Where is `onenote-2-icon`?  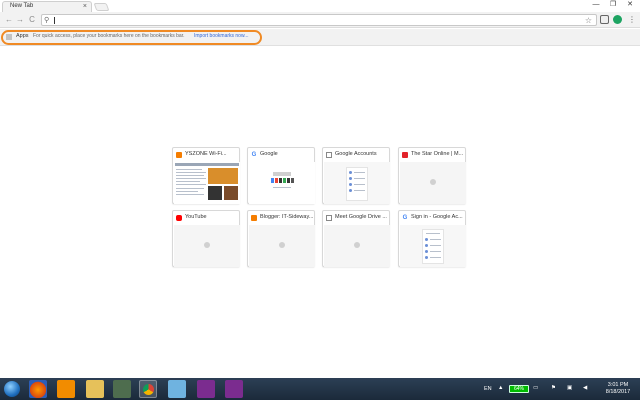
onenote-2-icon is located at coordinates (234, 389).